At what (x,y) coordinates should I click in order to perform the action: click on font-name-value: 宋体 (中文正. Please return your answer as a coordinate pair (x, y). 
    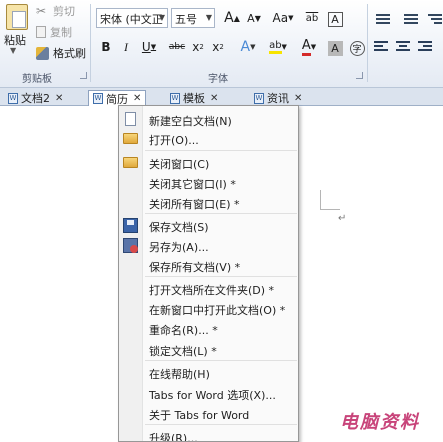
    Looking at the image, I should click on (131, 19).